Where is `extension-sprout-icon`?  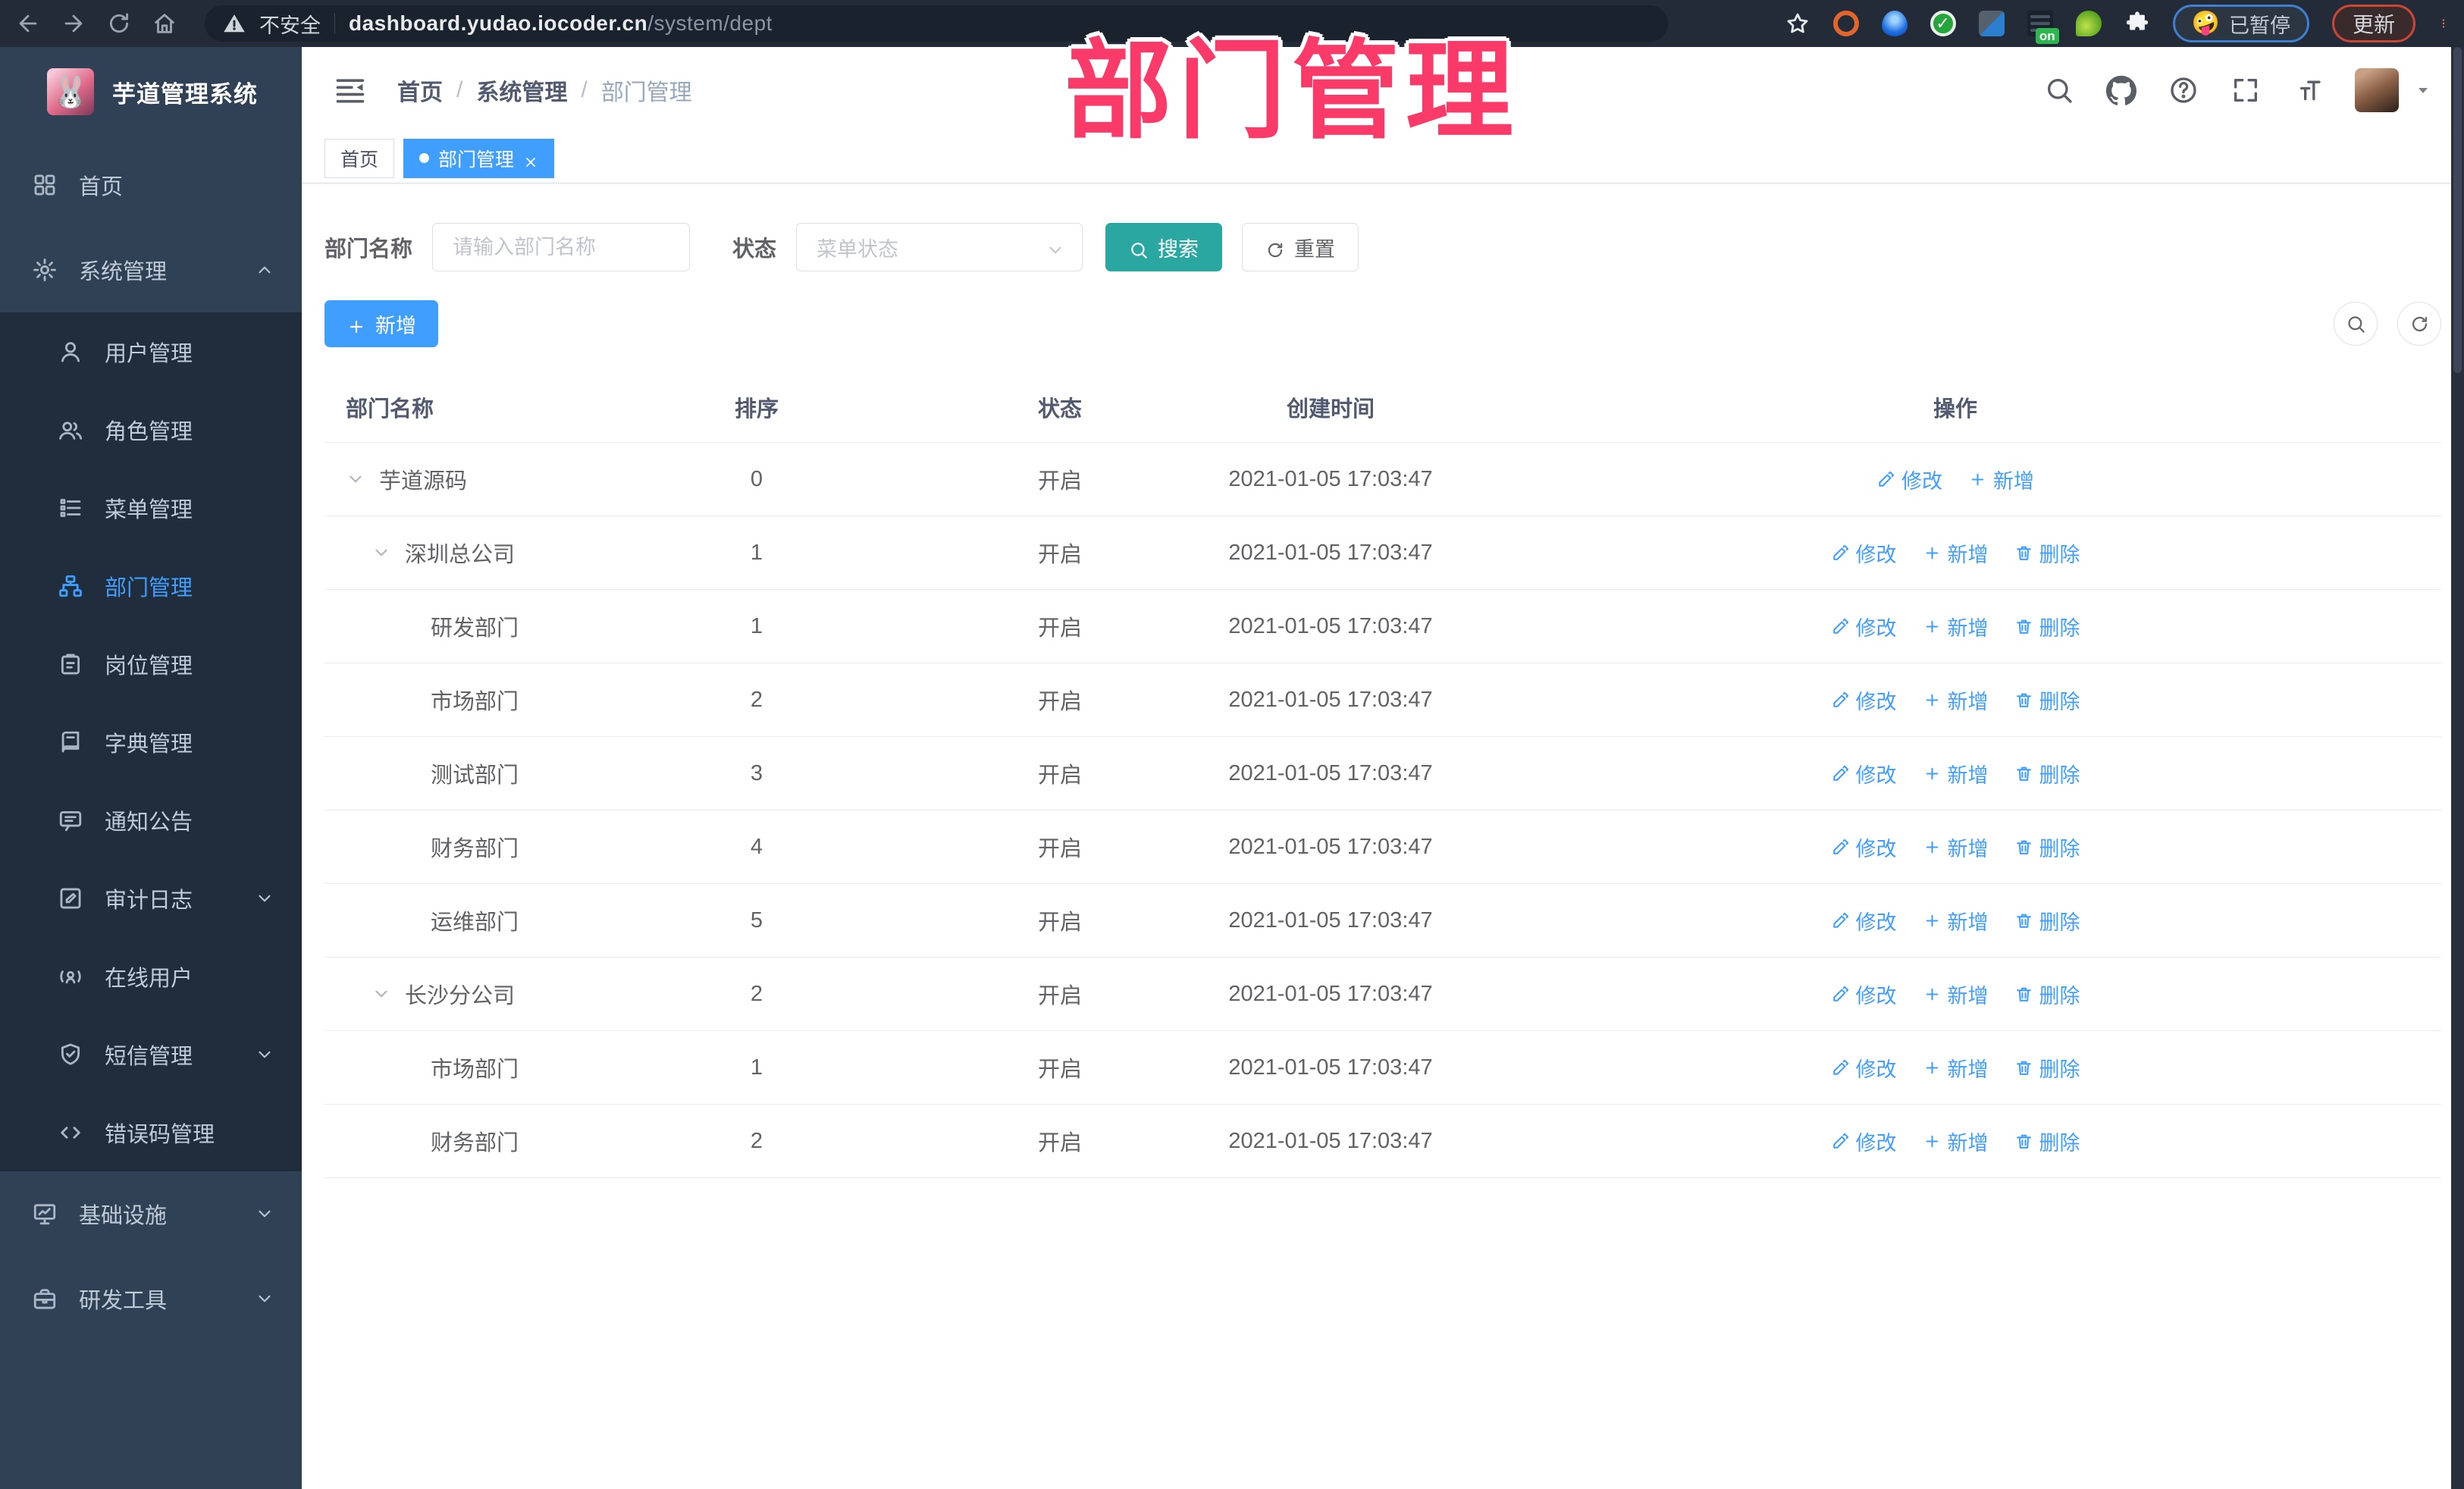 extension-sprout-icon is located at coordinates (2089, 23).